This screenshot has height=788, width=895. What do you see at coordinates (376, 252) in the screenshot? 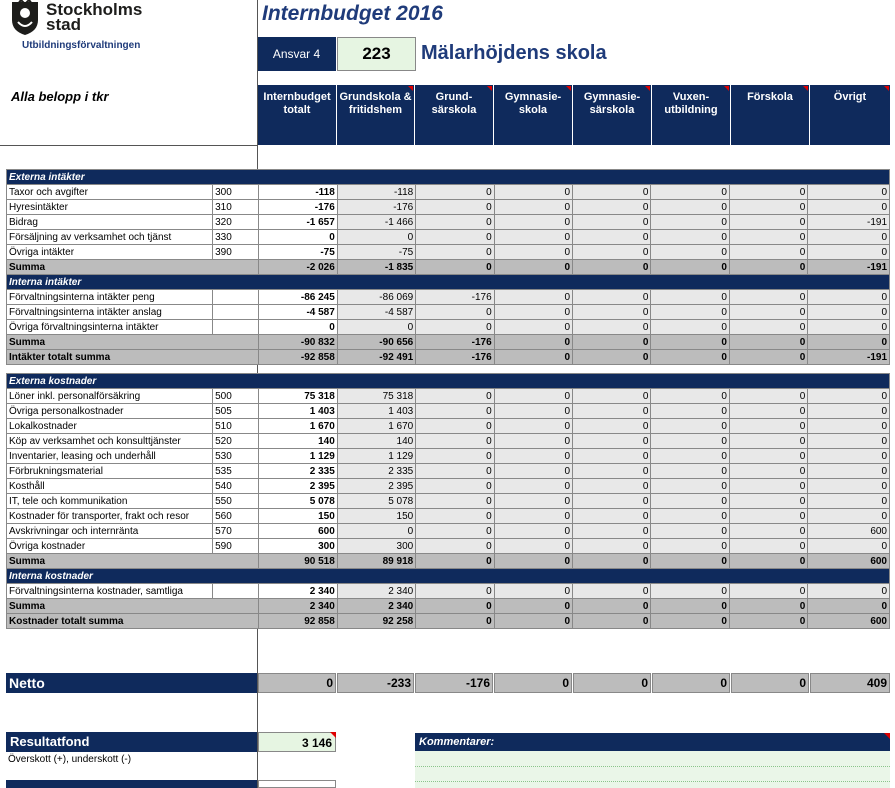
I see `value-cell: -75` at bounding box center [376, 252].